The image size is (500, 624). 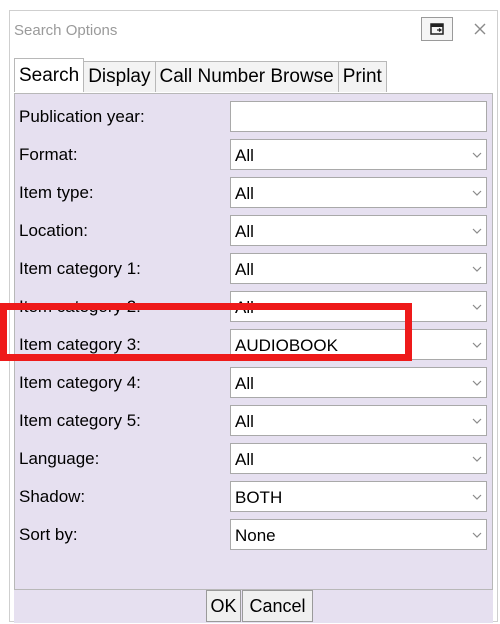 I want to click on location-value: All, so click(x=244, y=231).